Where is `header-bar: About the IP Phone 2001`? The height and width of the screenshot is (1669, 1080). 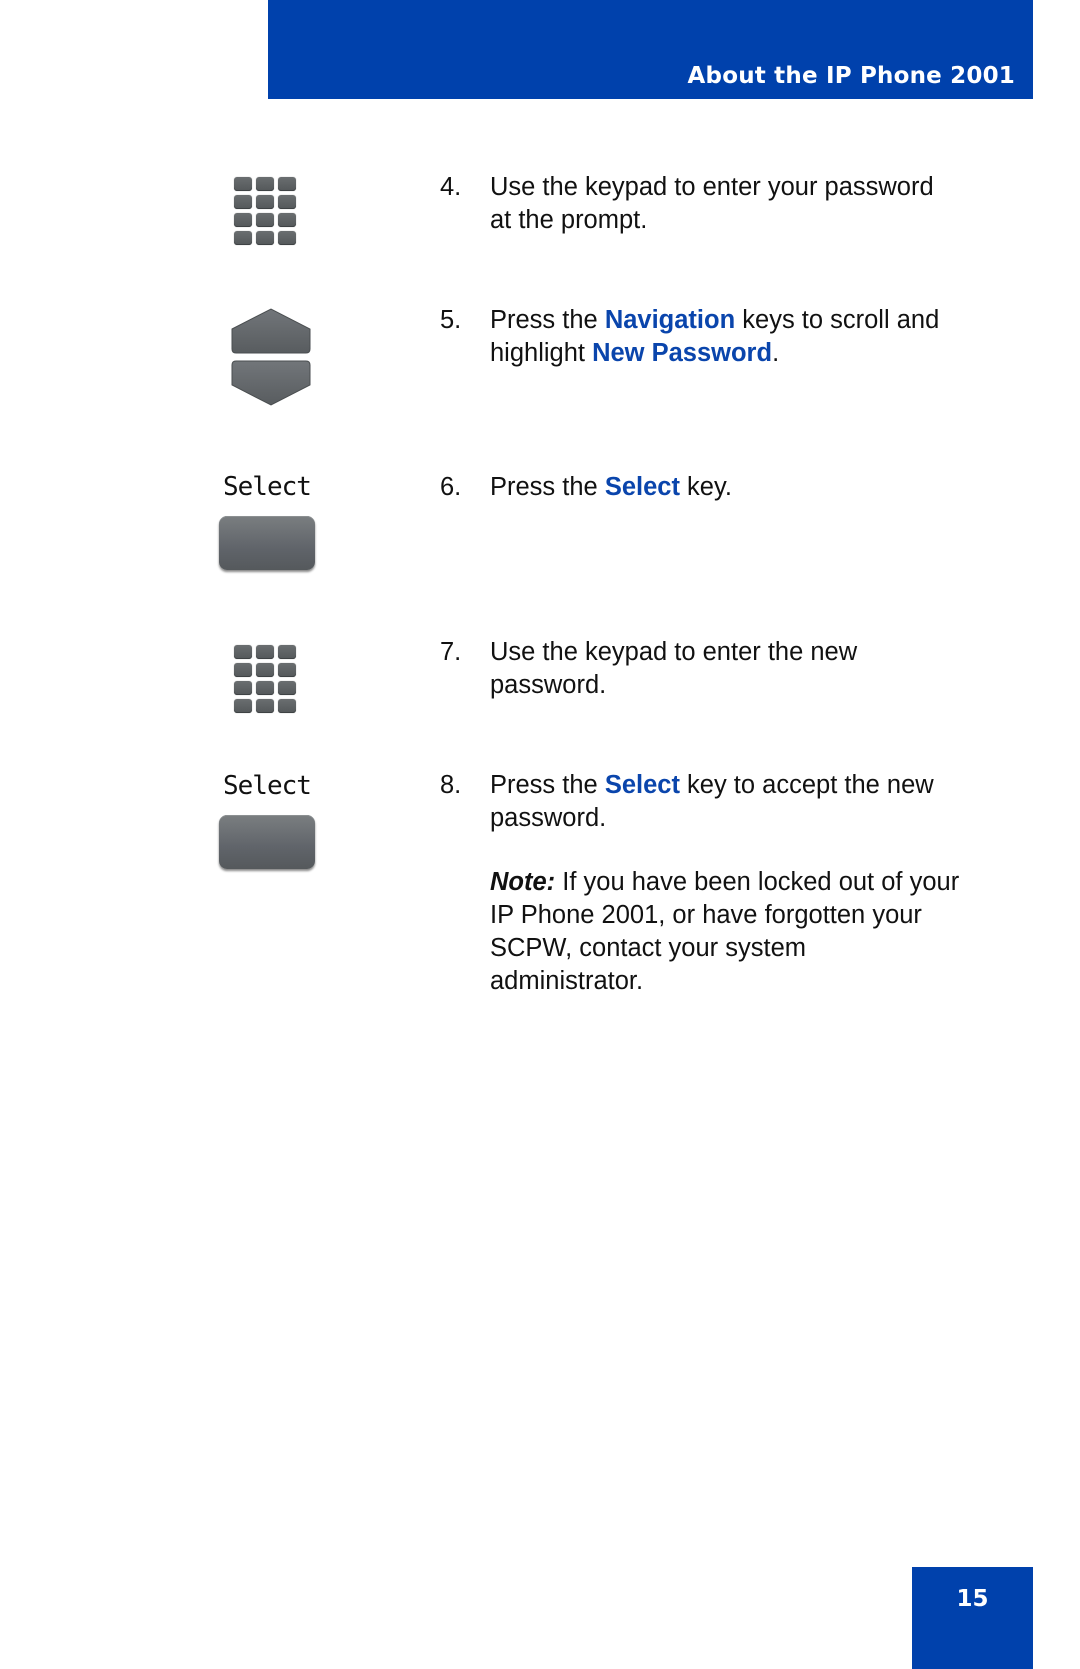
header-bar: About the IP Phone 2001 is located at coordinates (650, 49).